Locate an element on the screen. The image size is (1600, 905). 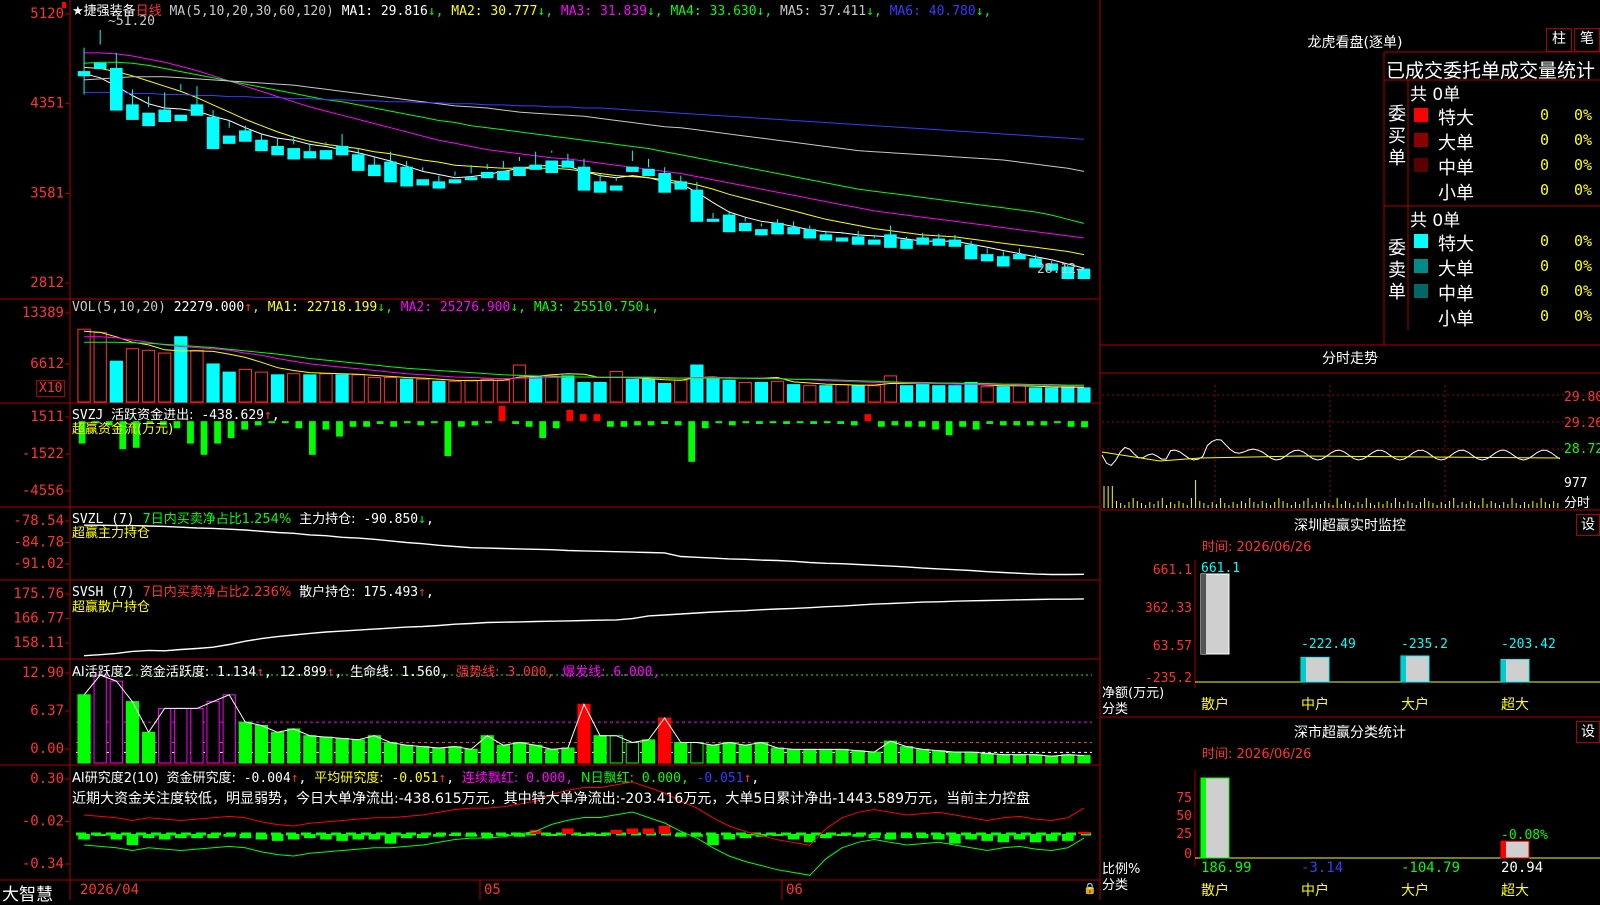
ma-value-4: MA4: 33.630 is located at coordinates (713, 11).